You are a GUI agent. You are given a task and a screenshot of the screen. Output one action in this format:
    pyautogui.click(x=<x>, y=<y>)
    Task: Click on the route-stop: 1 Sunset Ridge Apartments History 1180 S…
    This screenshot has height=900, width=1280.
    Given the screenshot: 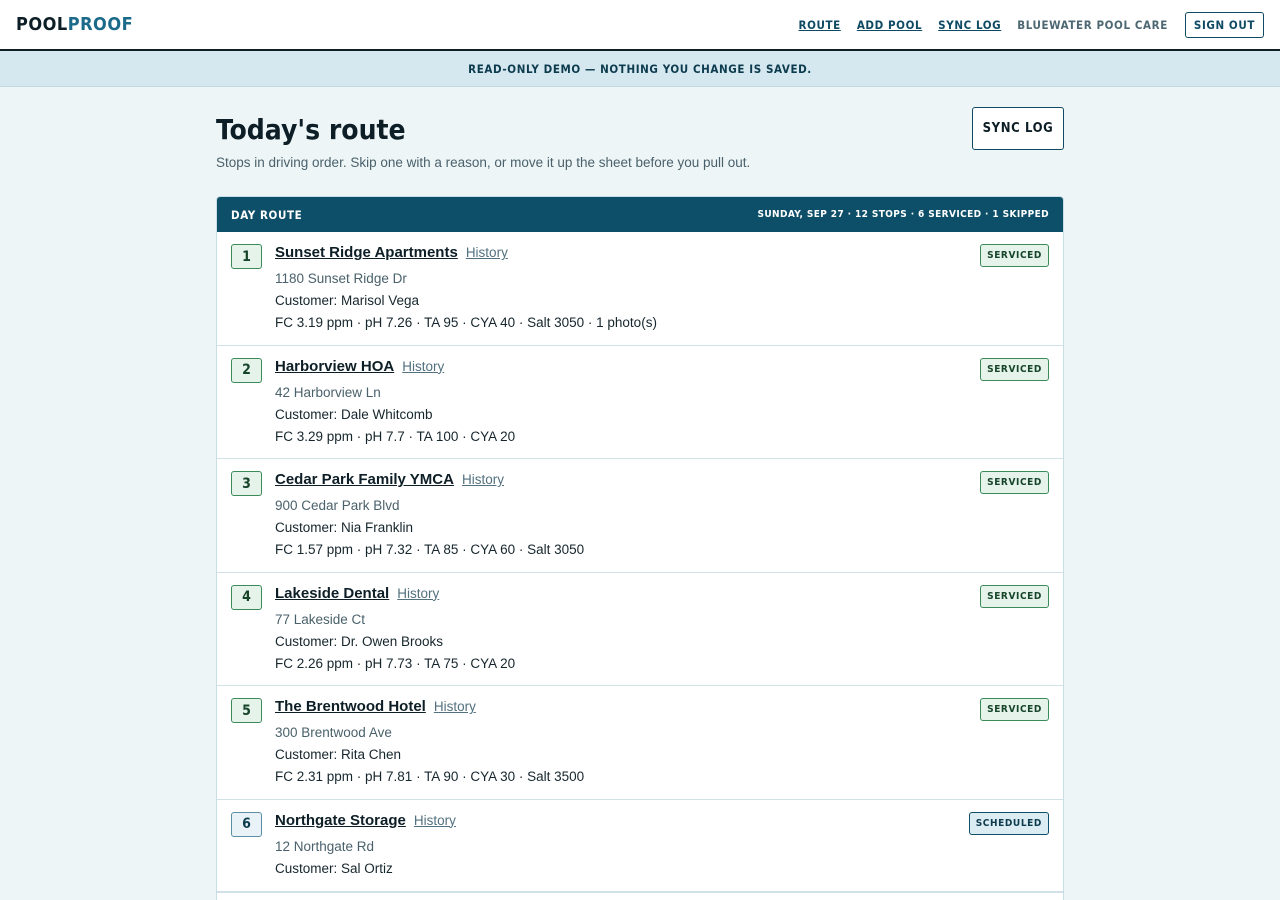 What is the action you would take?
    pyautogui.click(x=640, y=289)
    